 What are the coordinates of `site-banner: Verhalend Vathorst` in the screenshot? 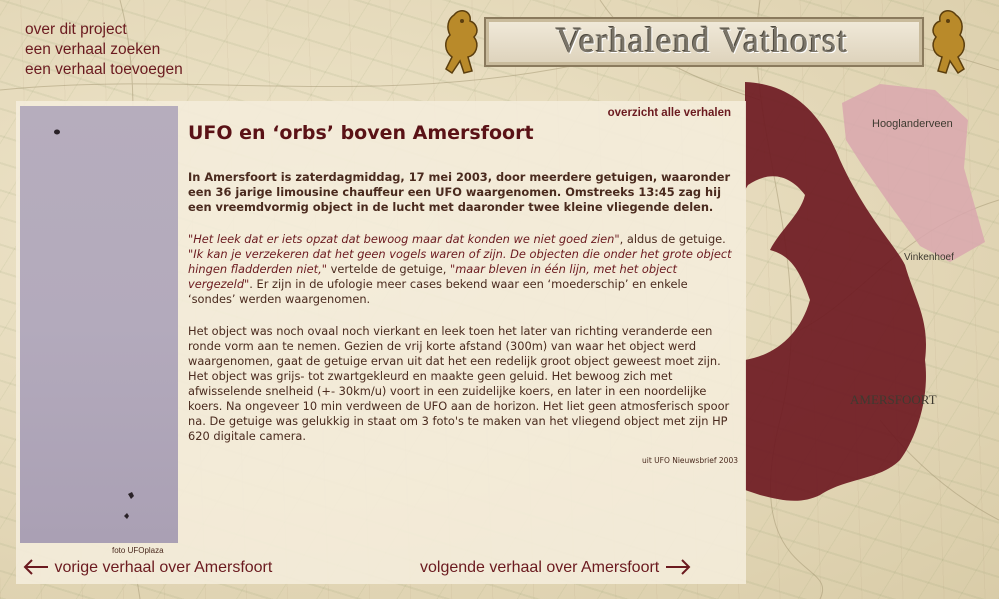 It's located at (705, 40).